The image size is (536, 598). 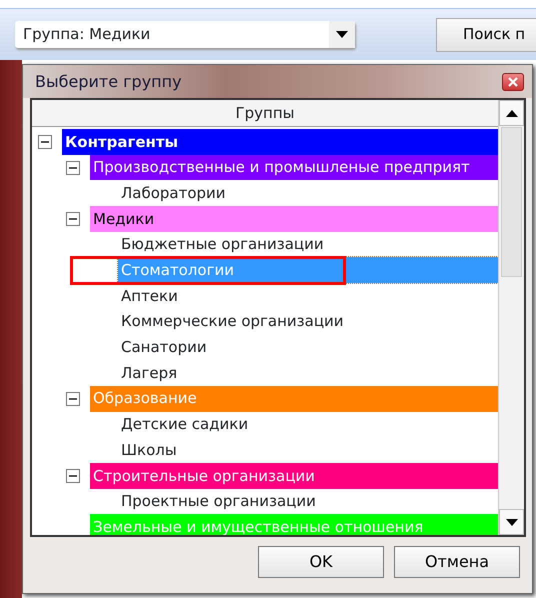 I want to click on scroll-up-button, so click(x=511, y=113).